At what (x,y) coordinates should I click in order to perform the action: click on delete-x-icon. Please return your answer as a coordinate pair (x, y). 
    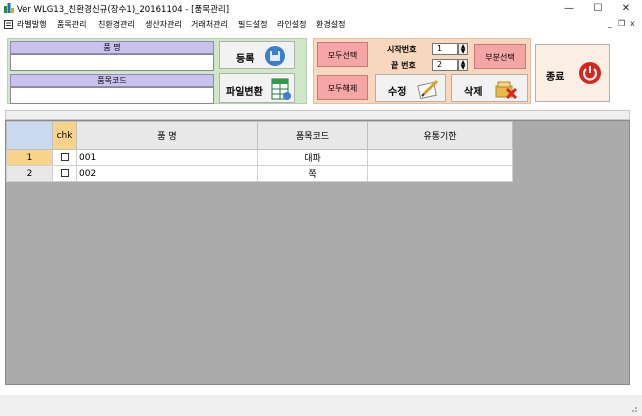
    Looking at the image, I should click on (506, 90).